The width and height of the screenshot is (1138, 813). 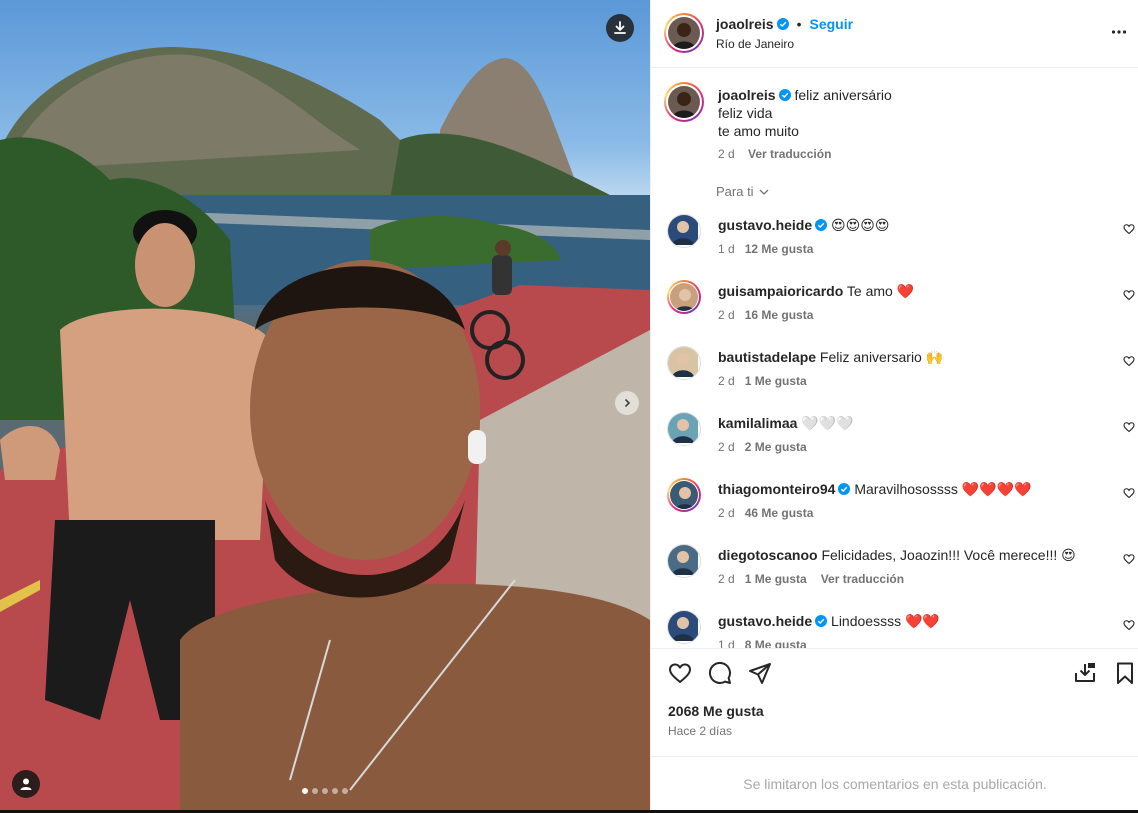 I want to click on comment-meta: 2 d 16 Me gusta, so click(x=765, y=315).